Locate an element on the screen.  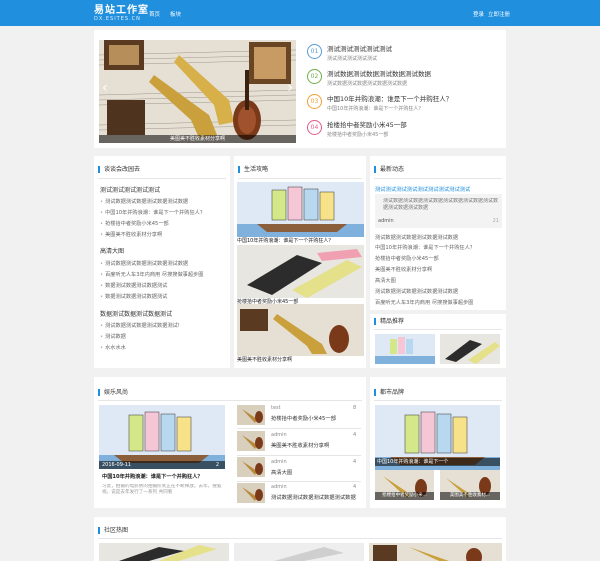
nav-forum-link: 板块 is located at coordinates (175, 14).